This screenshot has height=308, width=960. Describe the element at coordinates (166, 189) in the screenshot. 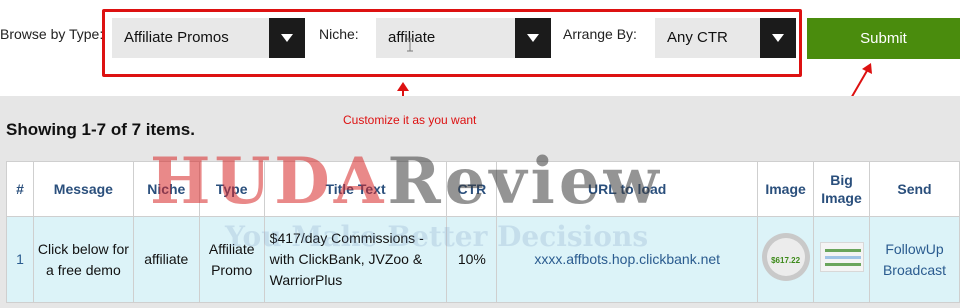

I see `column-header-niche: Niche` at that location.